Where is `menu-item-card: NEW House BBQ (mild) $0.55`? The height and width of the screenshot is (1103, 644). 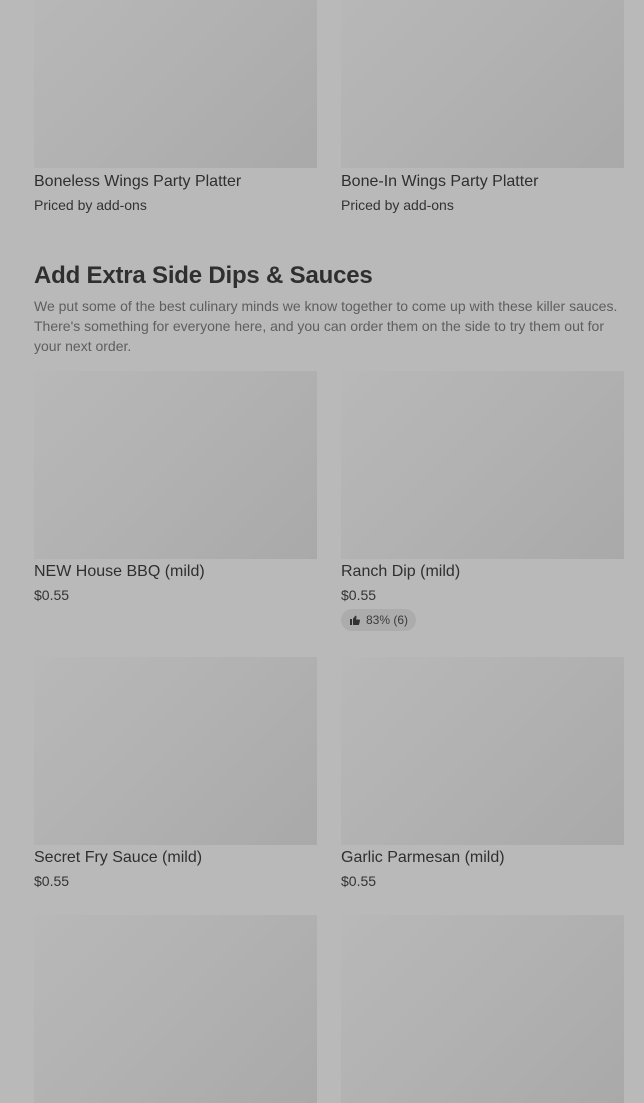 menu-item-card: NEW House BBQ (mild) $0.55 is located at coordinates (175, 487).